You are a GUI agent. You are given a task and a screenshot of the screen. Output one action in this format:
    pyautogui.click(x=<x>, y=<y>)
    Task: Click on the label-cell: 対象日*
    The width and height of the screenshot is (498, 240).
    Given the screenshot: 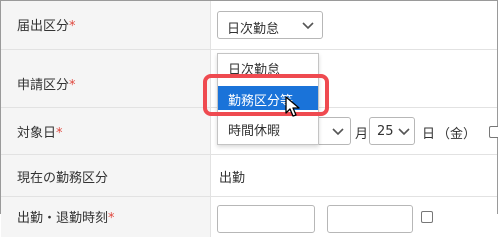 What is the action you would take?
    pyautogui.click(x=106, y=131)
    